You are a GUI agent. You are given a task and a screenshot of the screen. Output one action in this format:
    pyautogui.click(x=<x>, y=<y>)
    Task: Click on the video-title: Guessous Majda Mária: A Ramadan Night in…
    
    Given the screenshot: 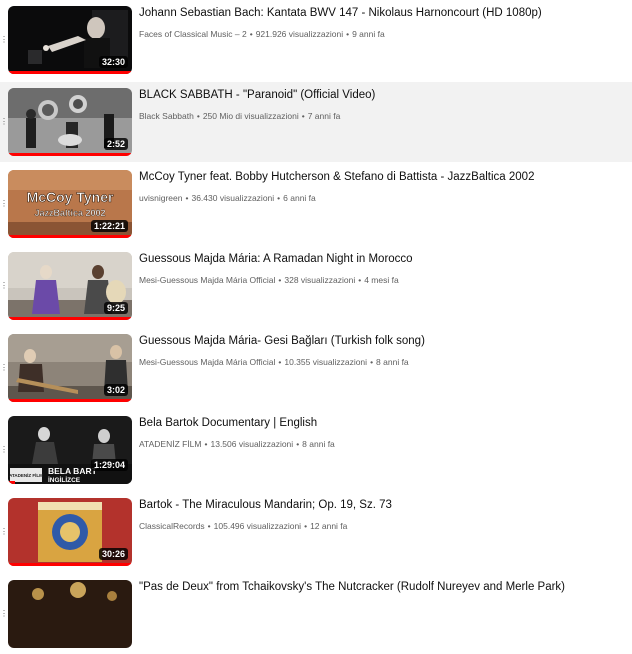 What is the action you would take?
    pyautogui.click(x=383, y=259)
    